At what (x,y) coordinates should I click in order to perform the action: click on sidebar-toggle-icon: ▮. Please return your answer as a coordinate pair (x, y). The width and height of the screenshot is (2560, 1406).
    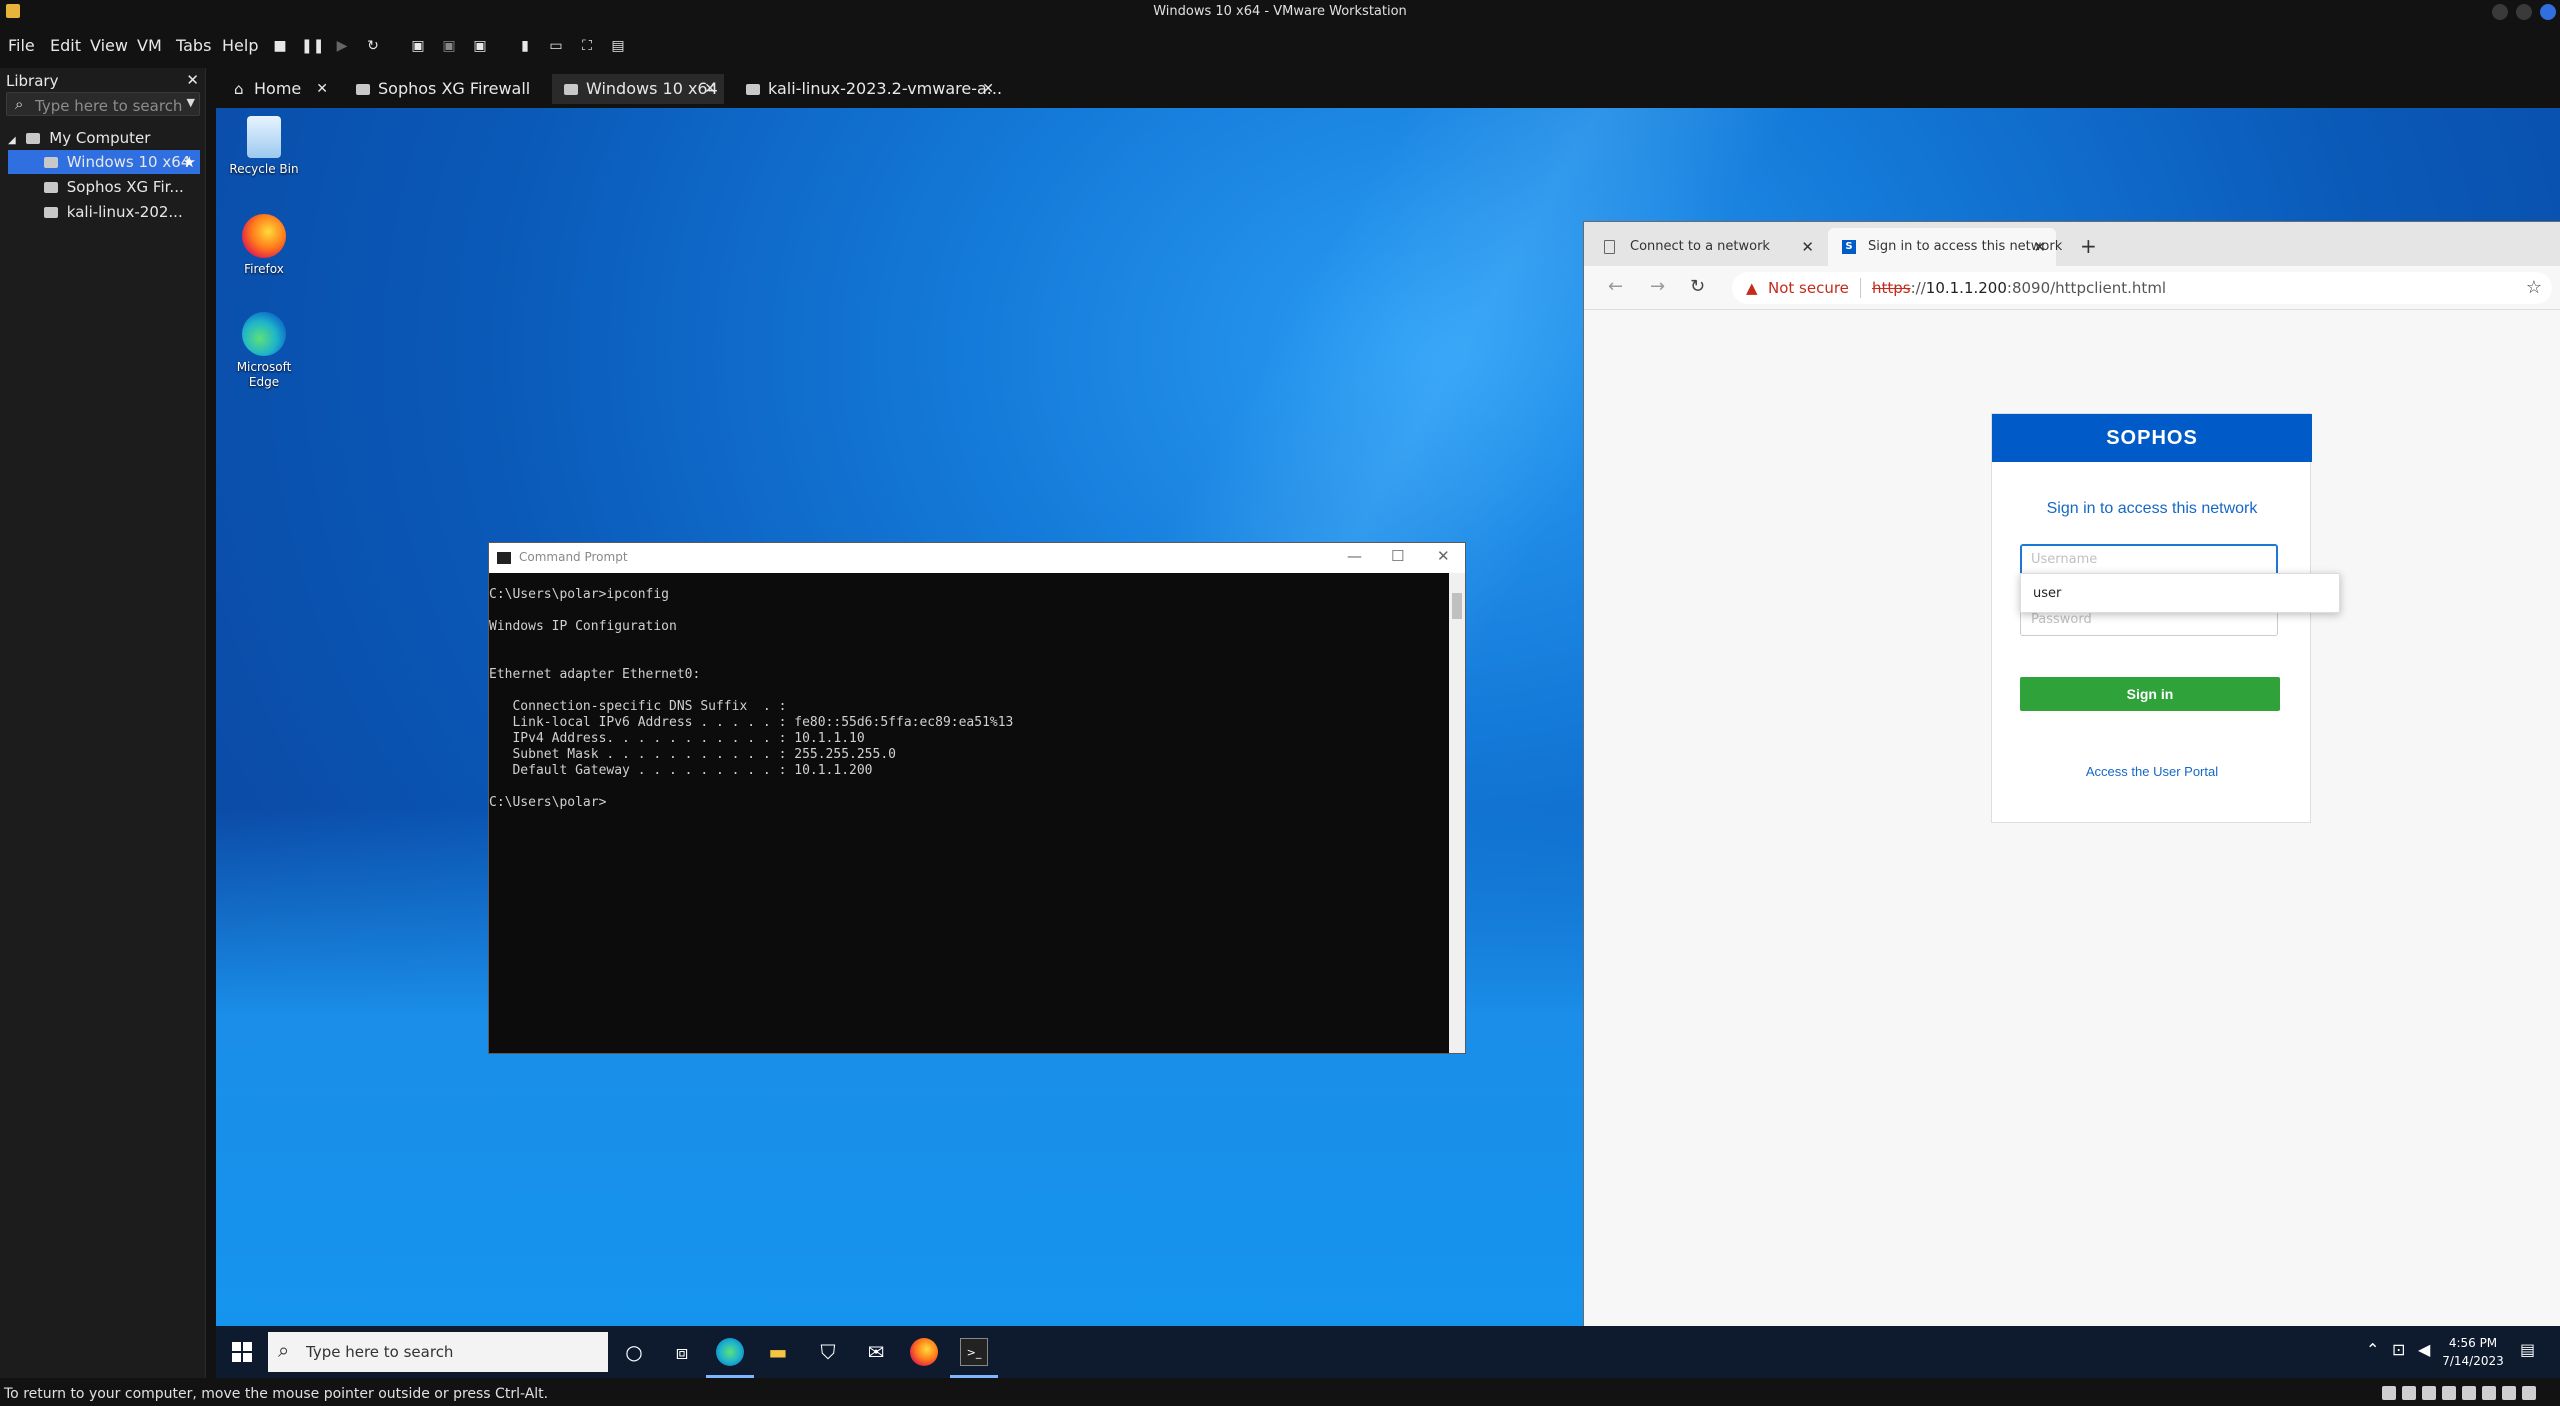
    Looking at the image, I should click on (525, 46).